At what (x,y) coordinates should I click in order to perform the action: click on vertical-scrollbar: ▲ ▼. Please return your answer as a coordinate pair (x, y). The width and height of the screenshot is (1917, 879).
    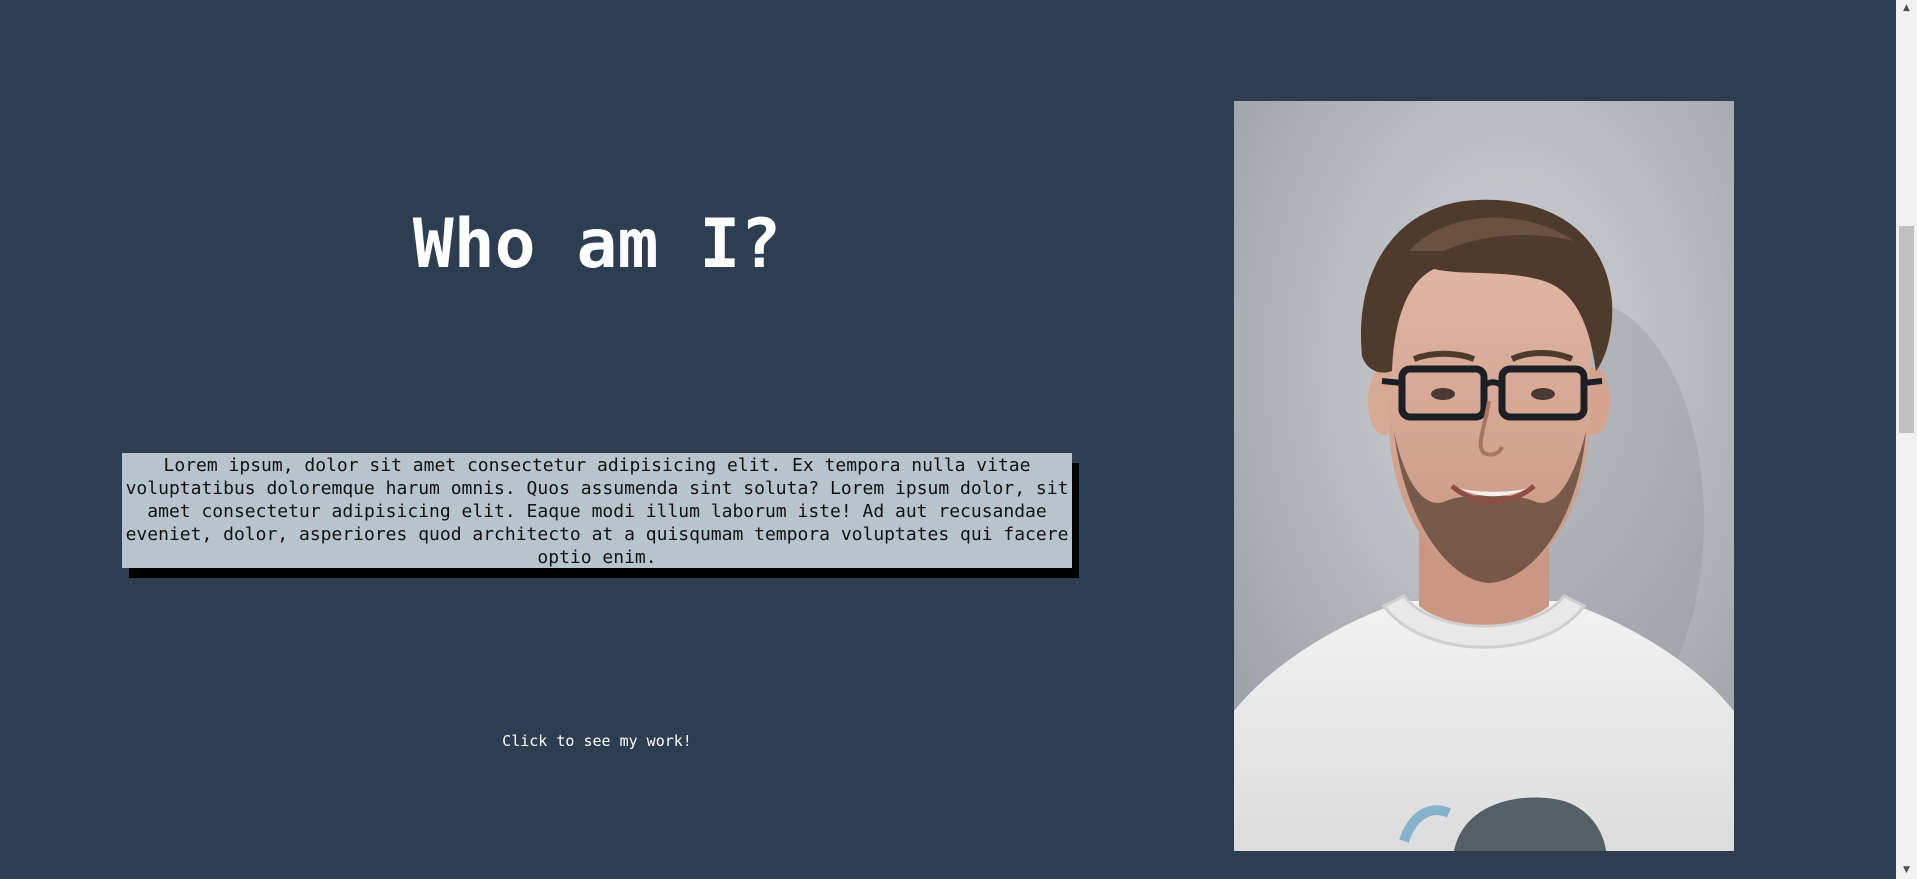
    Looking at the image, I should click on (1906, 439).